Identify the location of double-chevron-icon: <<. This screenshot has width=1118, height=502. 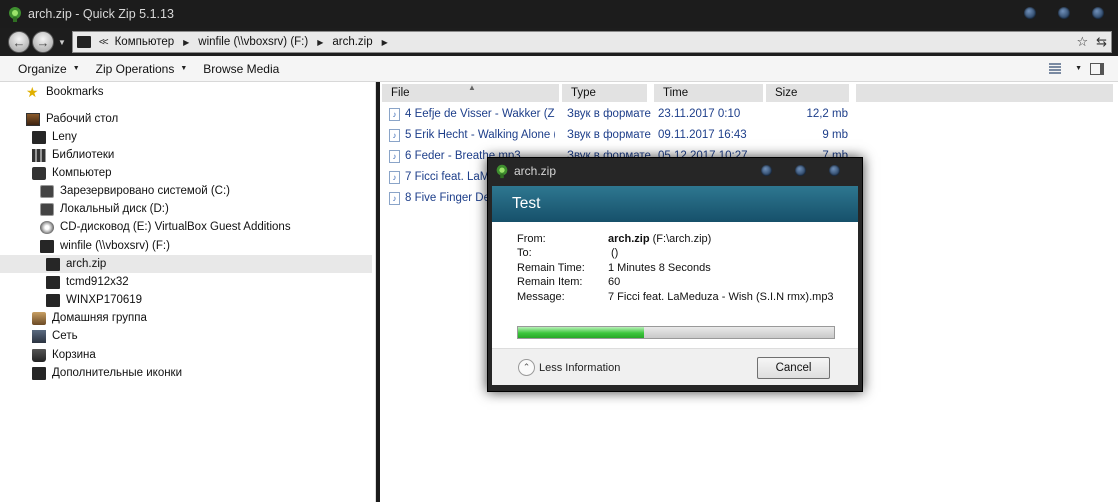
(104, 42).